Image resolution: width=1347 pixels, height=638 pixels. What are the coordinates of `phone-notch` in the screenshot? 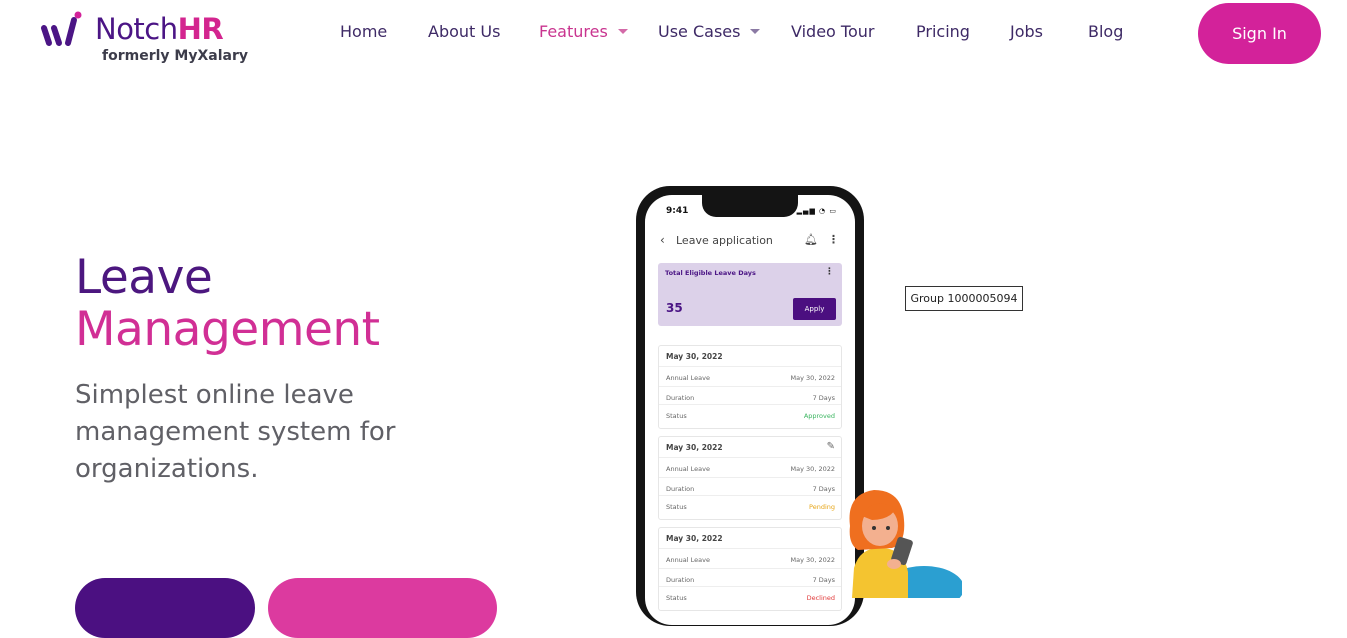 It's located at (750, 206).